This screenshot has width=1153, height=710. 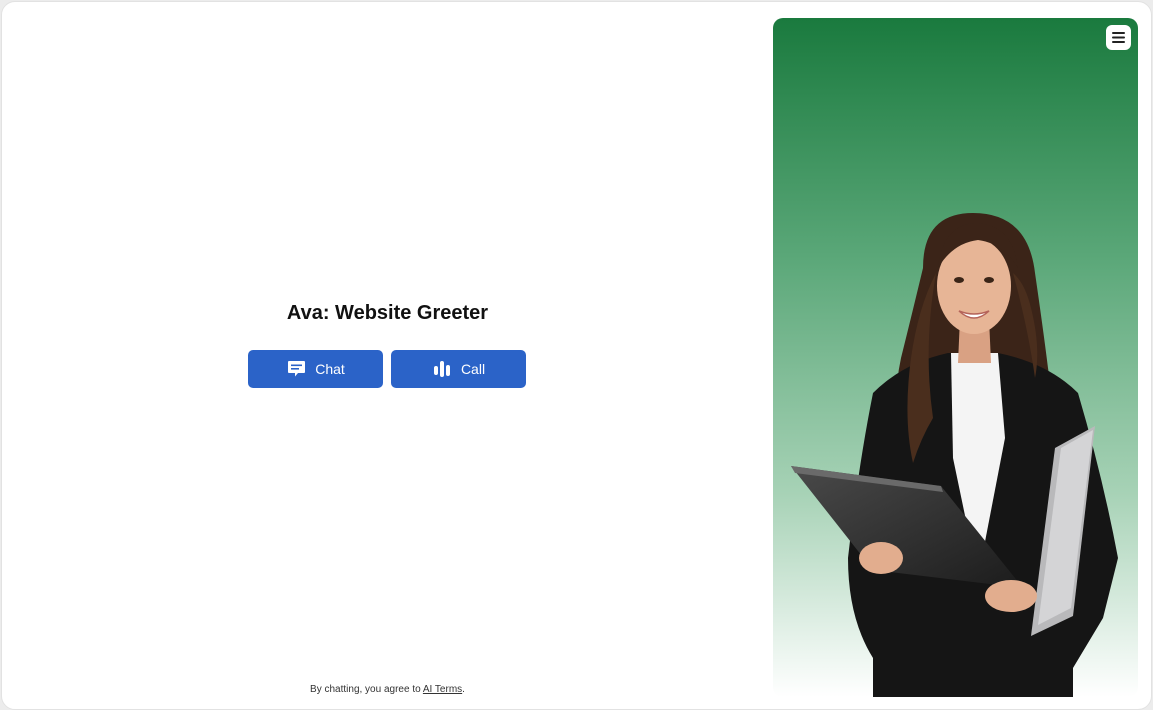 What do you see at coordinates (1118, 37) in the screenshot?
I see `hamburger-menu-icon` at bounding box center [1118, 37].